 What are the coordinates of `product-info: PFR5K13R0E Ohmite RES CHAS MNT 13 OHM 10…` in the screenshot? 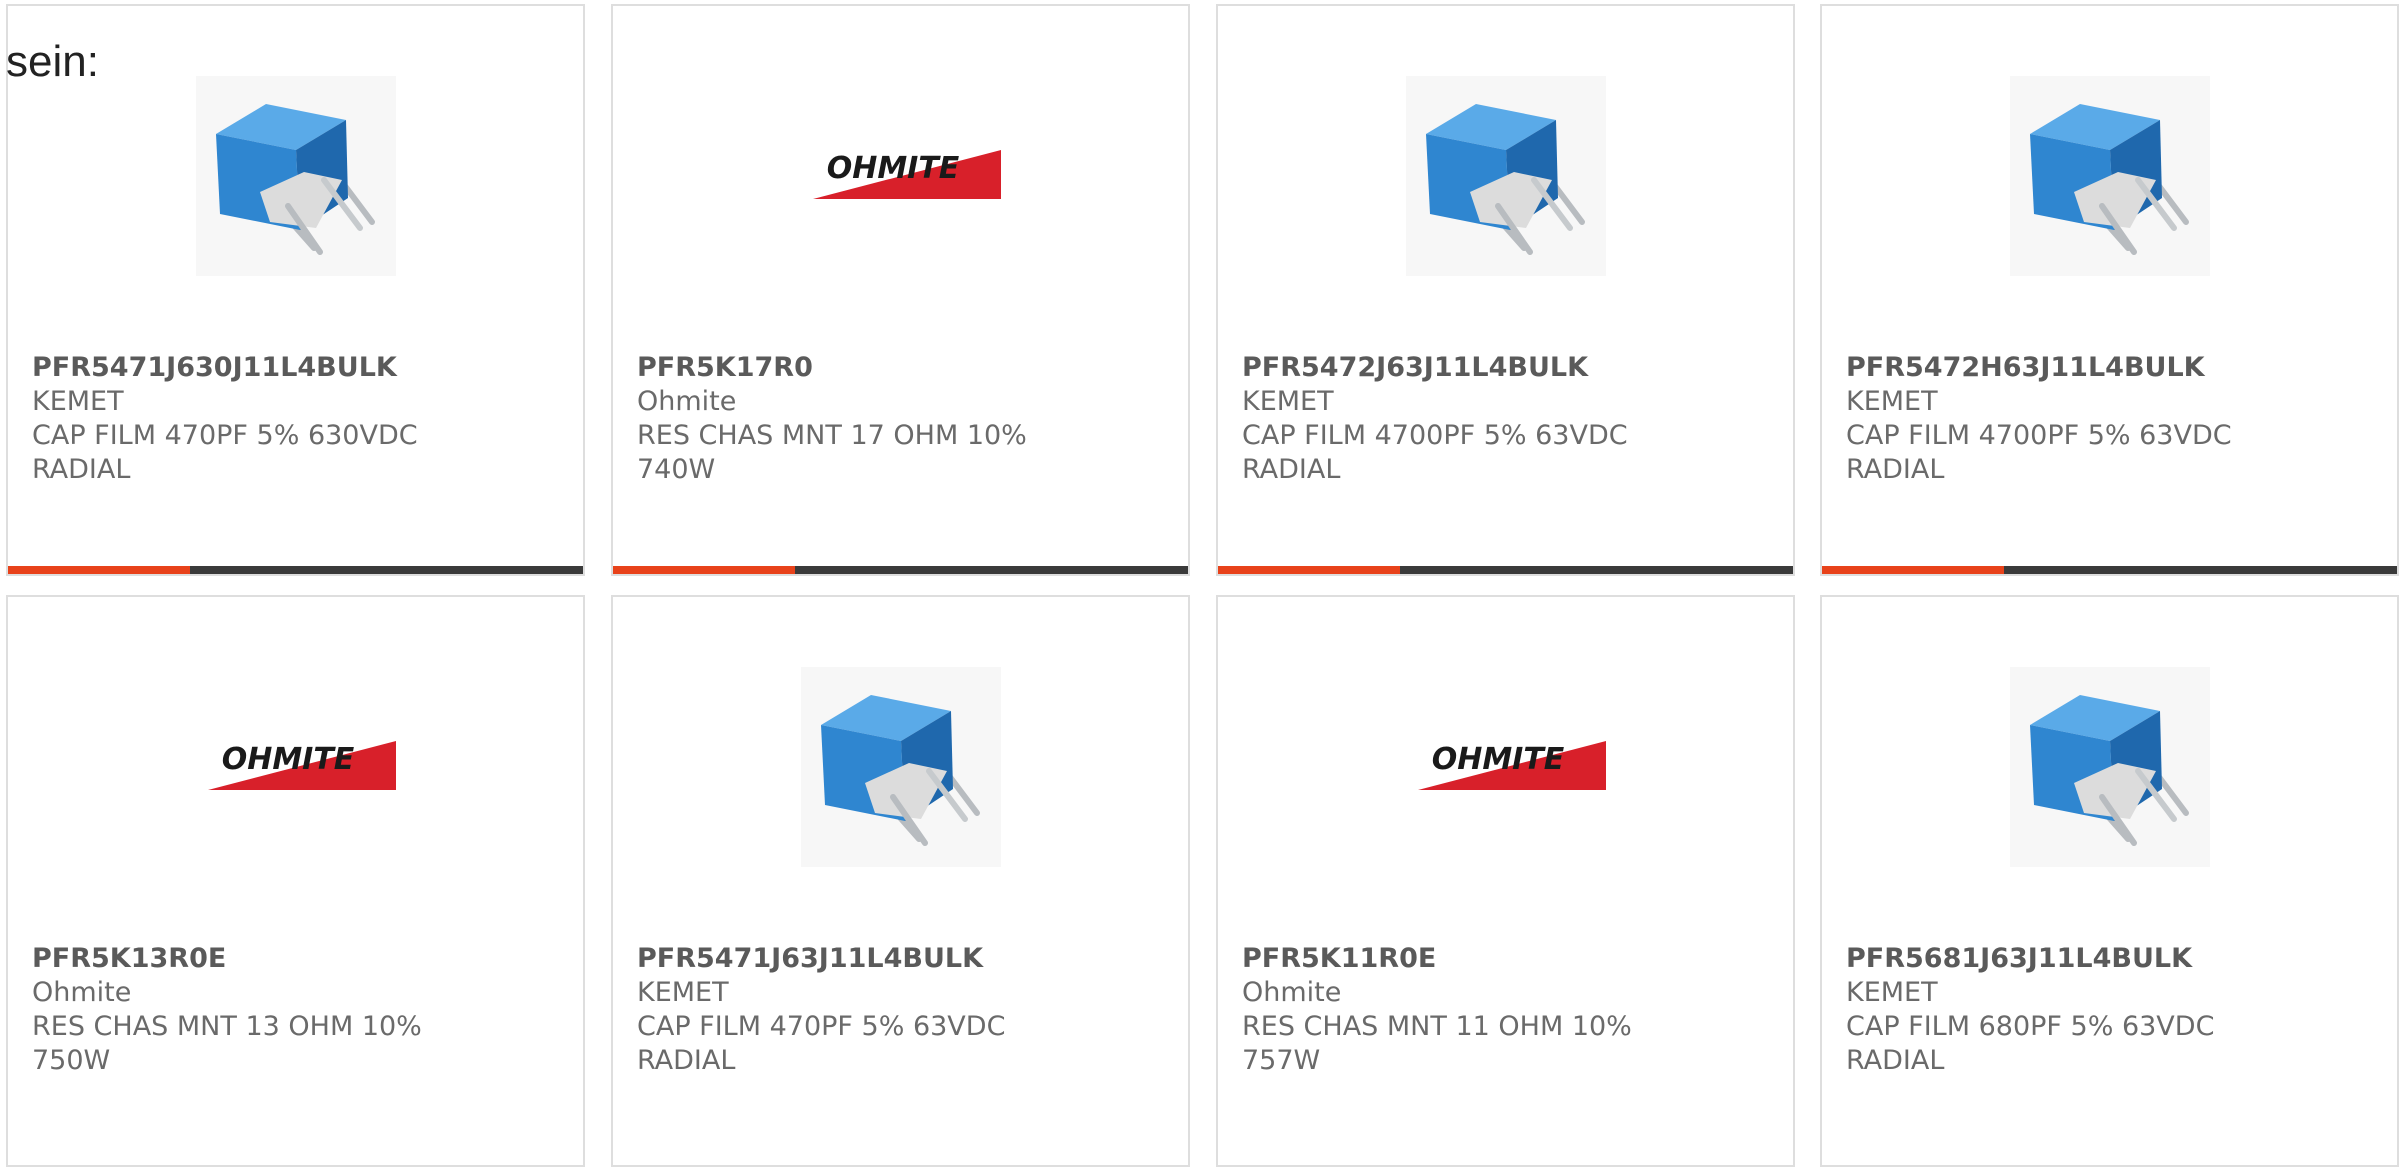 It's located at (247, 1010).